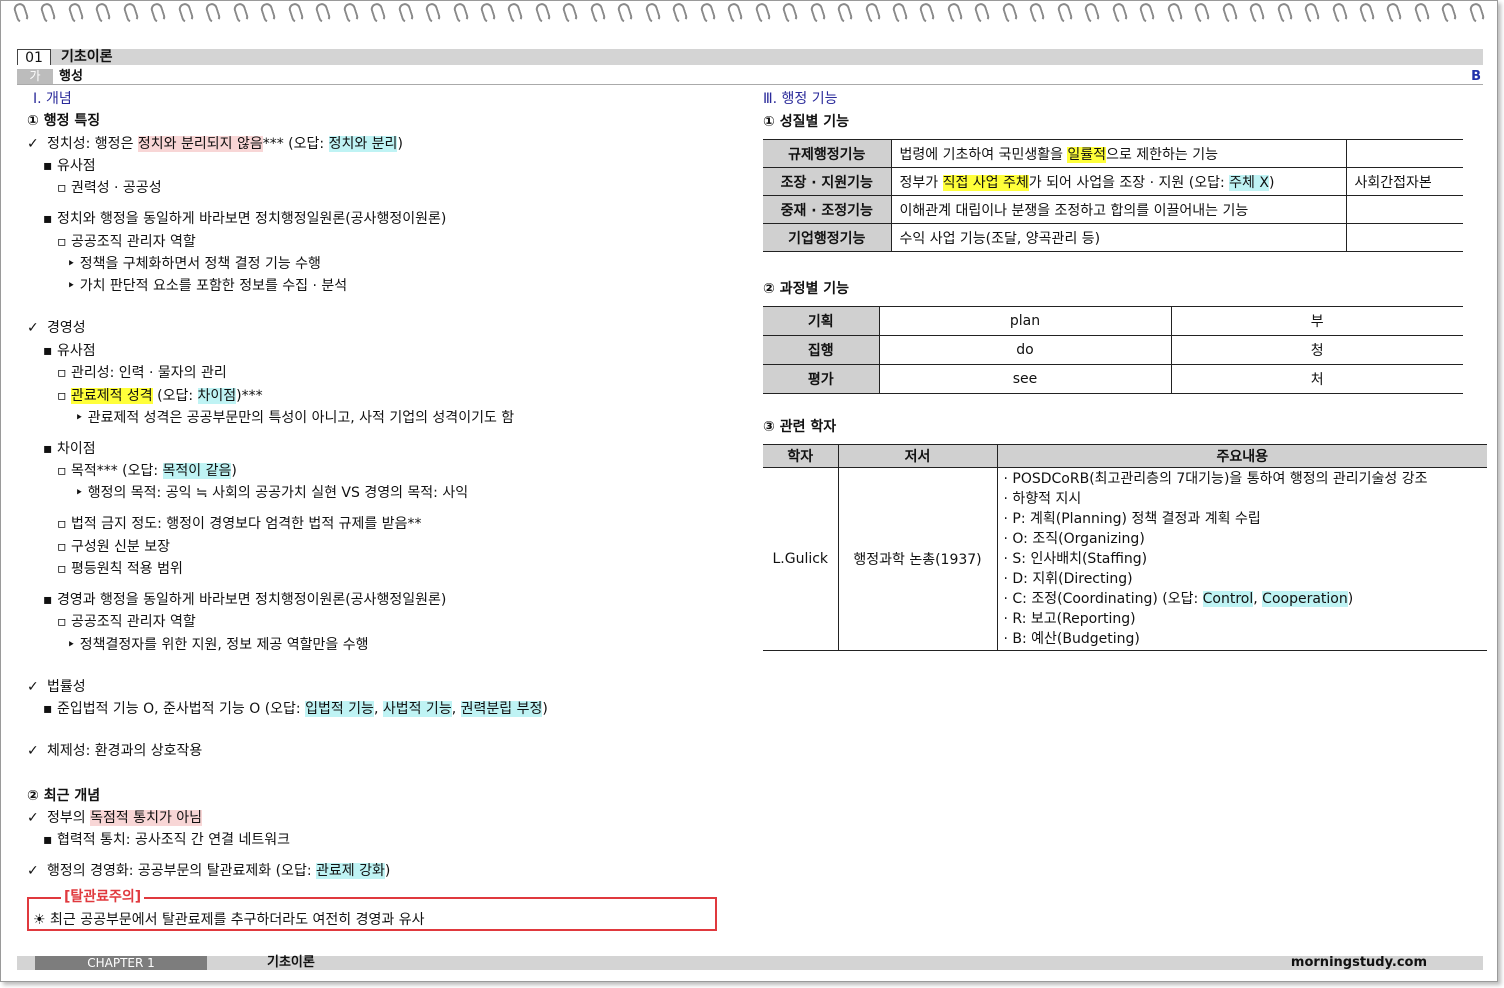 Image resolution: width=1504 pixels, height=988 pixels. What do you see at coordinates (64, 796) in the screenshot?
I see `heading-recent-concept: ② 최근 개념` at bounding box center [64, 796].